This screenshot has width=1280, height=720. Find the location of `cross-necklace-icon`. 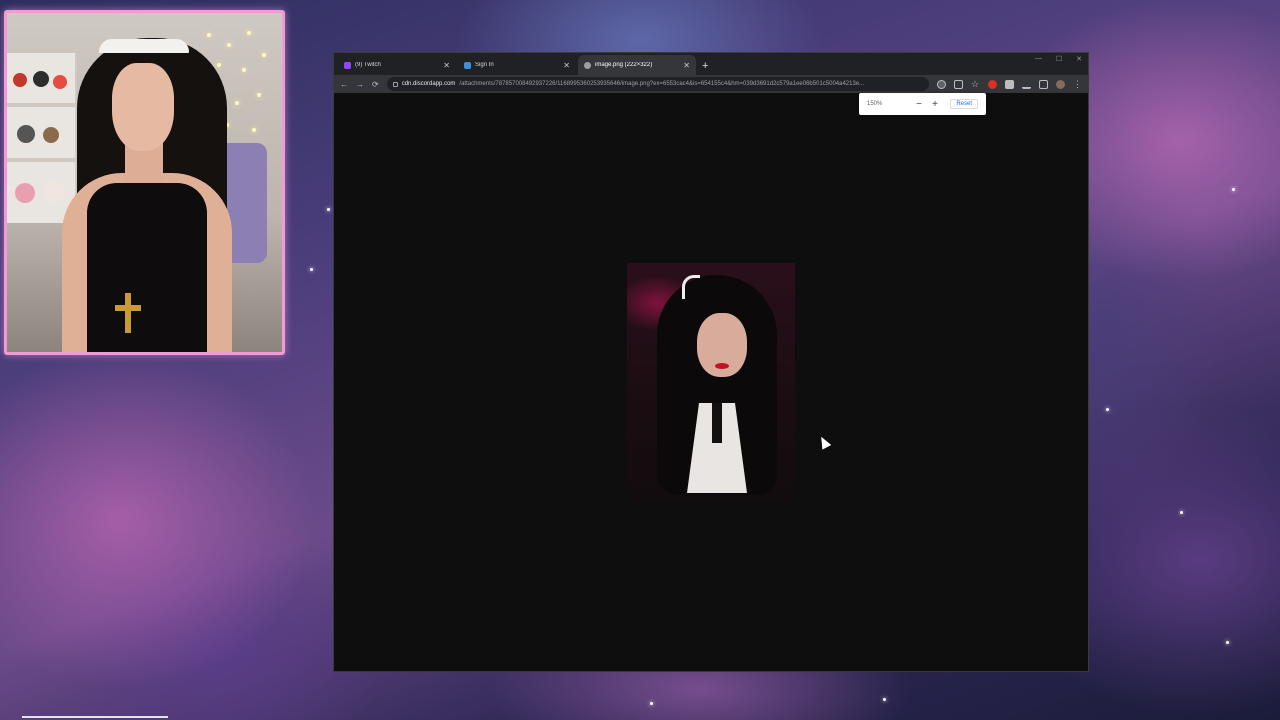

cross-necklace-icon is located at coordinates (128, 313).